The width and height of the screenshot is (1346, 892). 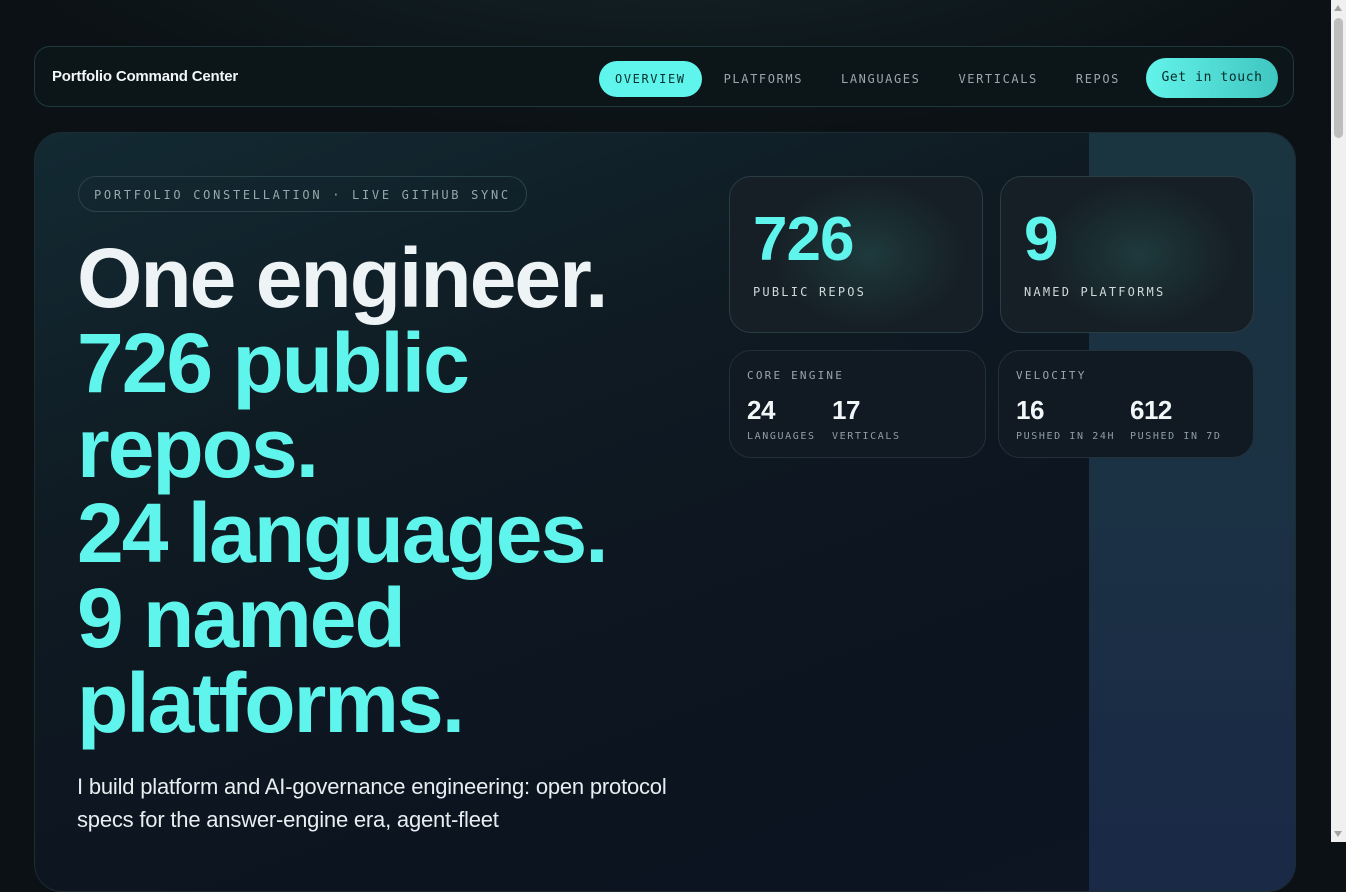 What do you see at coordinates (997, 79) in the screenshot?
I see `nav-link-verticals: VERTICALS` at bounding box center [997, 79].